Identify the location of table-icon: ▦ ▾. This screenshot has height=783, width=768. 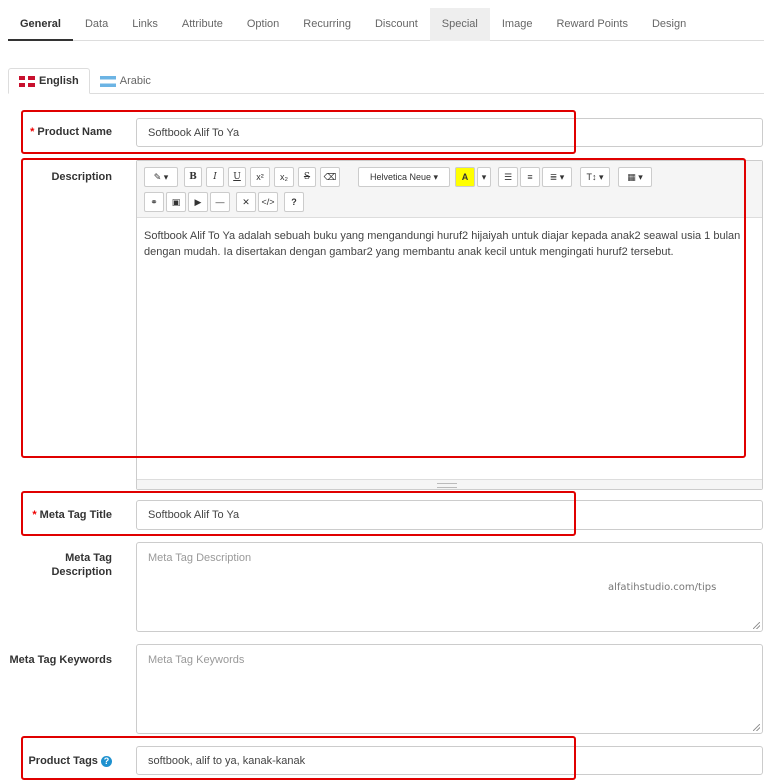
(635, 176).